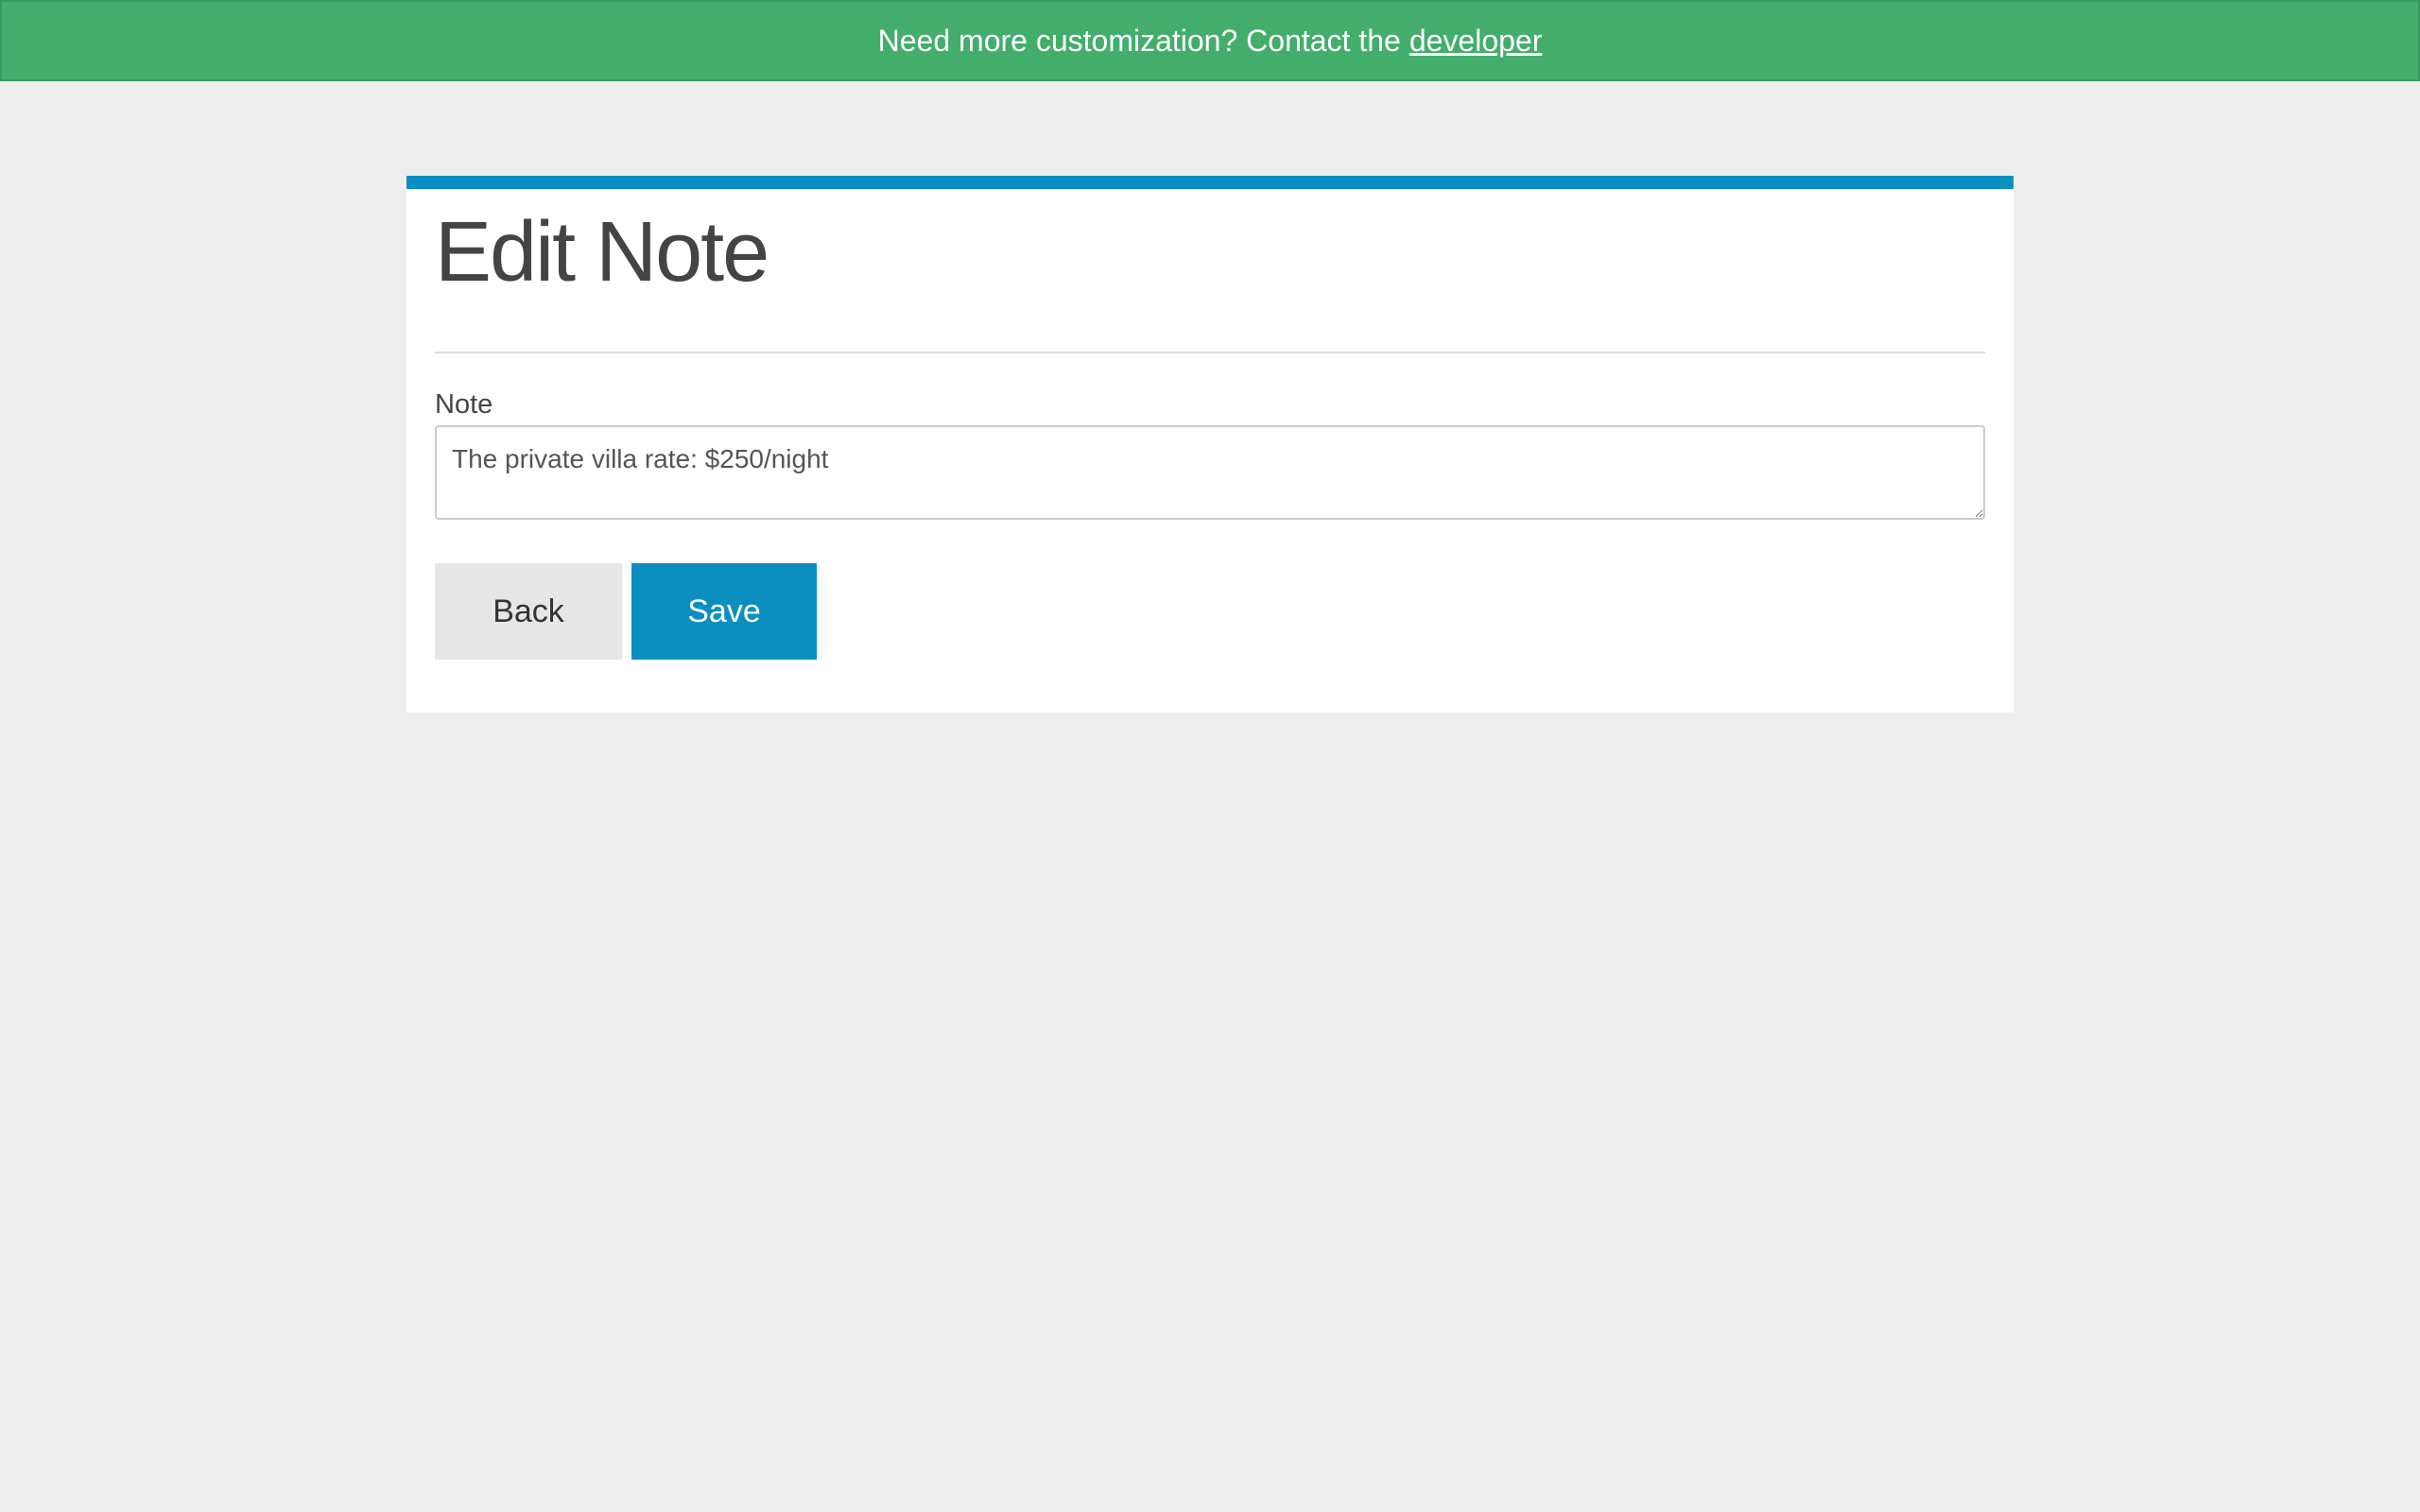  Describe the element at coordinates (528, 611) in the screenshot. I see `back-button: Back` at that location.